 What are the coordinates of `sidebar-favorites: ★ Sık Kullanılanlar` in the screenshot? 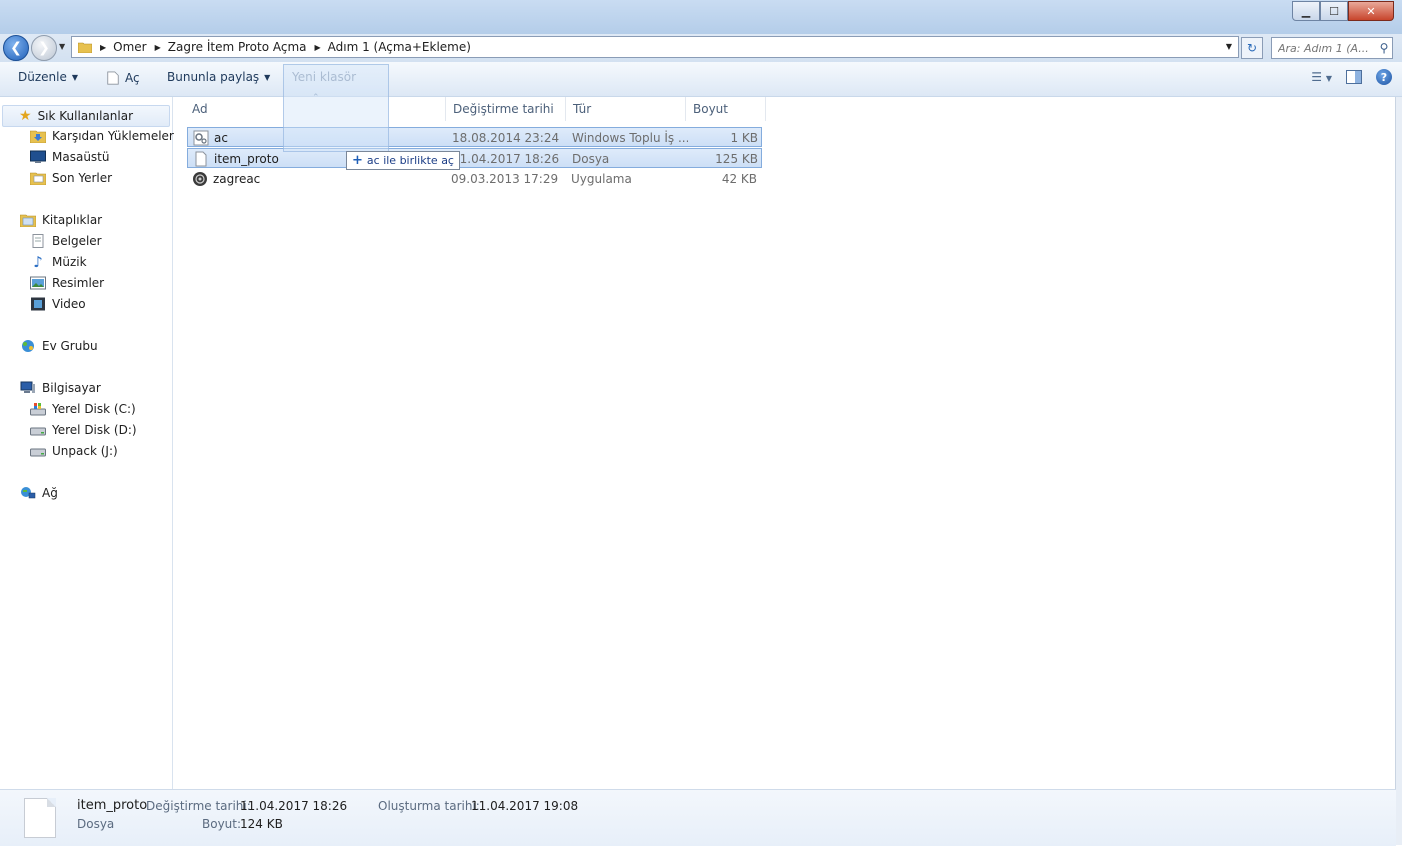 It's located at (86, 116).